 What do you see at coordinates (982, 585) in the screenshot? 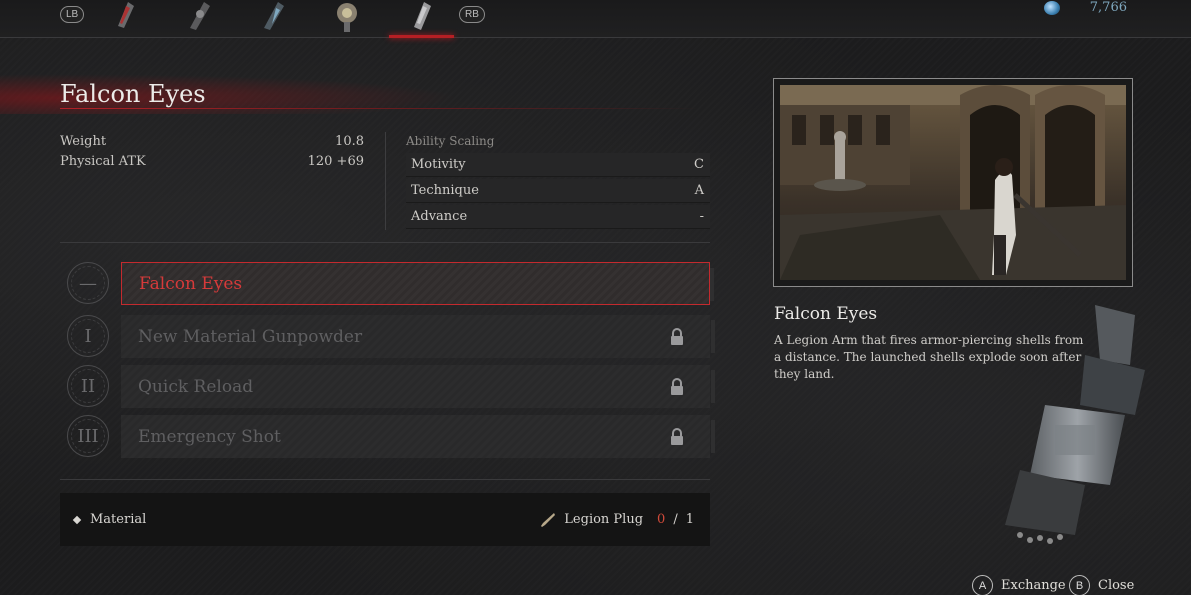
I see `a-button-icon: A` at bounding box center [982, 585].